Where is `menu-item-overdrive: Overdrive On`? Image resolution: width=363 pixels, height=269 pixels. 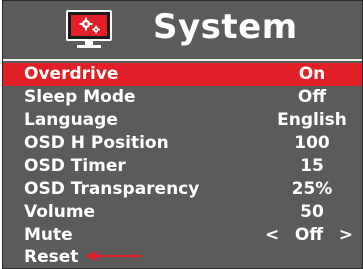 menu-item-overdrive: Overdrive On is located at coordinates (182, 74).